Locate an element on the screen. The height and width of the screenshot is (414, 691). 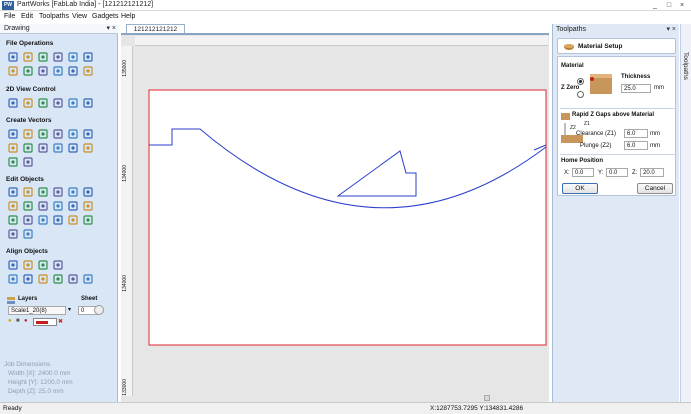
thickness-input: 25.0 is located at coordinates (636, 88).